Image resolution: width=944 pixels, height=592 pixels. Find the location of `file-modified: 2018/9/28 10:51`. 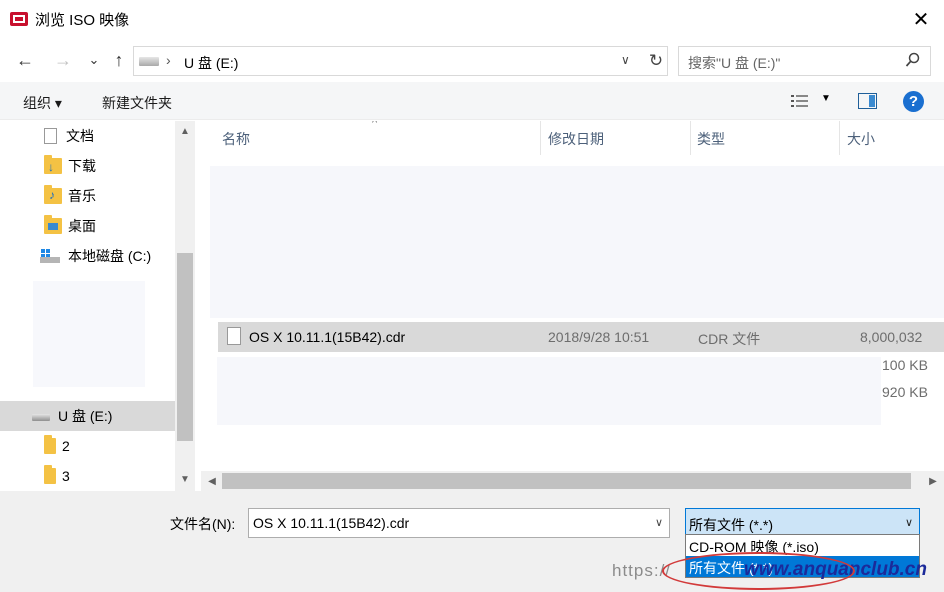

file-modified: 2018/9/28 10:51 is located at coordinates (599, 337).